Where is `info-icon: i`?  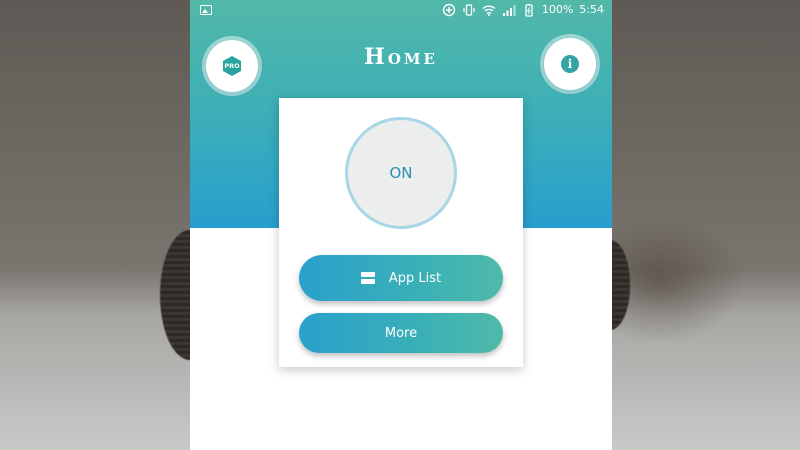
info-icon: i is located at coordinates (570, 64).